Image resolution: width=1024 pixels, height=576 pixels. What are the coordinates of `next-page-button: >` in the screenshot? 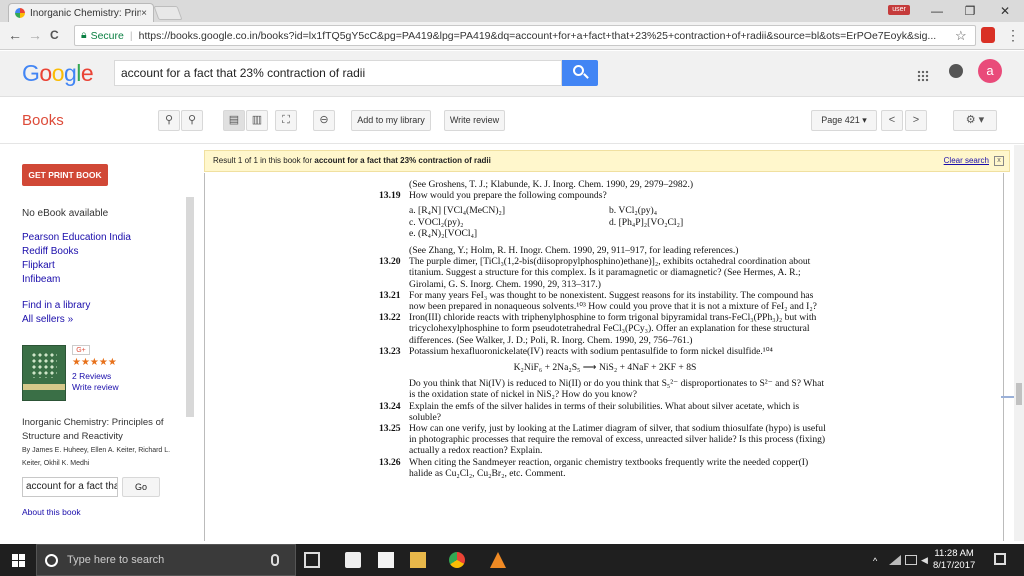 It's located at (916, 120).